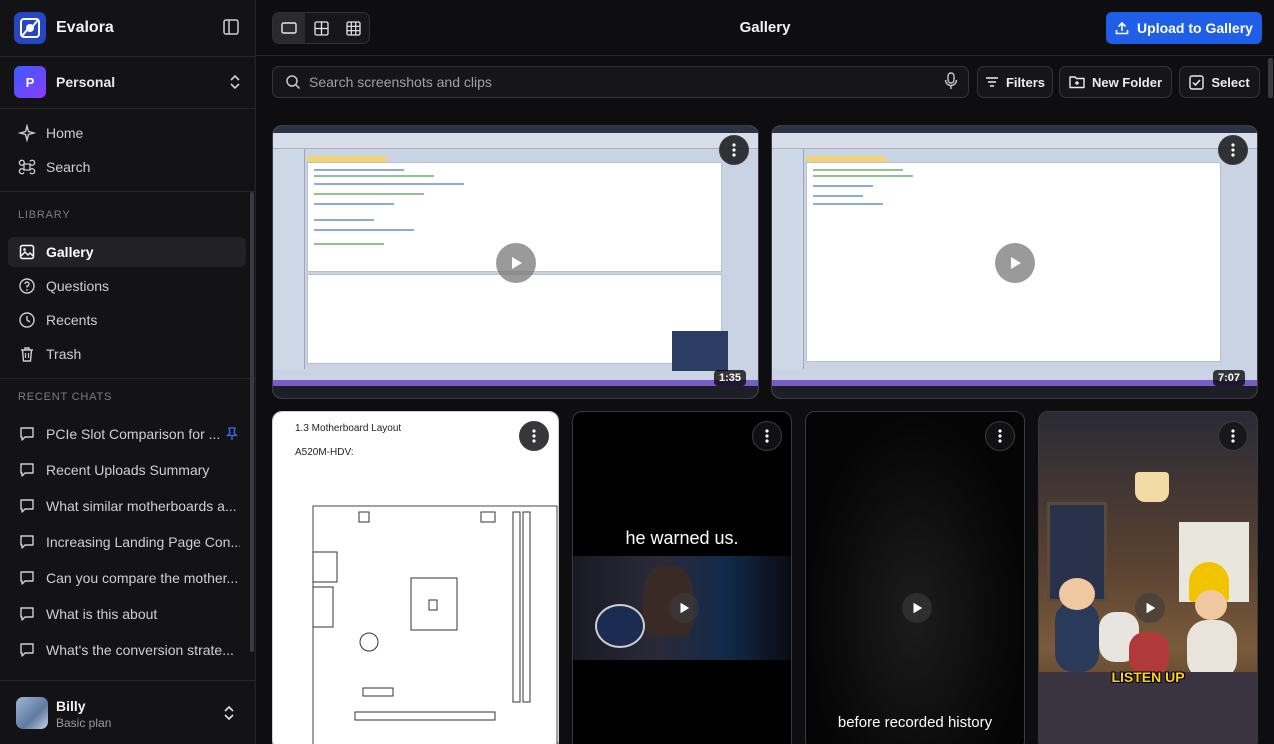 The height and width of the screenshot is (744, 1274). Describe the element at coordinates (1148, 677) in the screenshot. I see `video-caption: LISTEN UP` at that location.